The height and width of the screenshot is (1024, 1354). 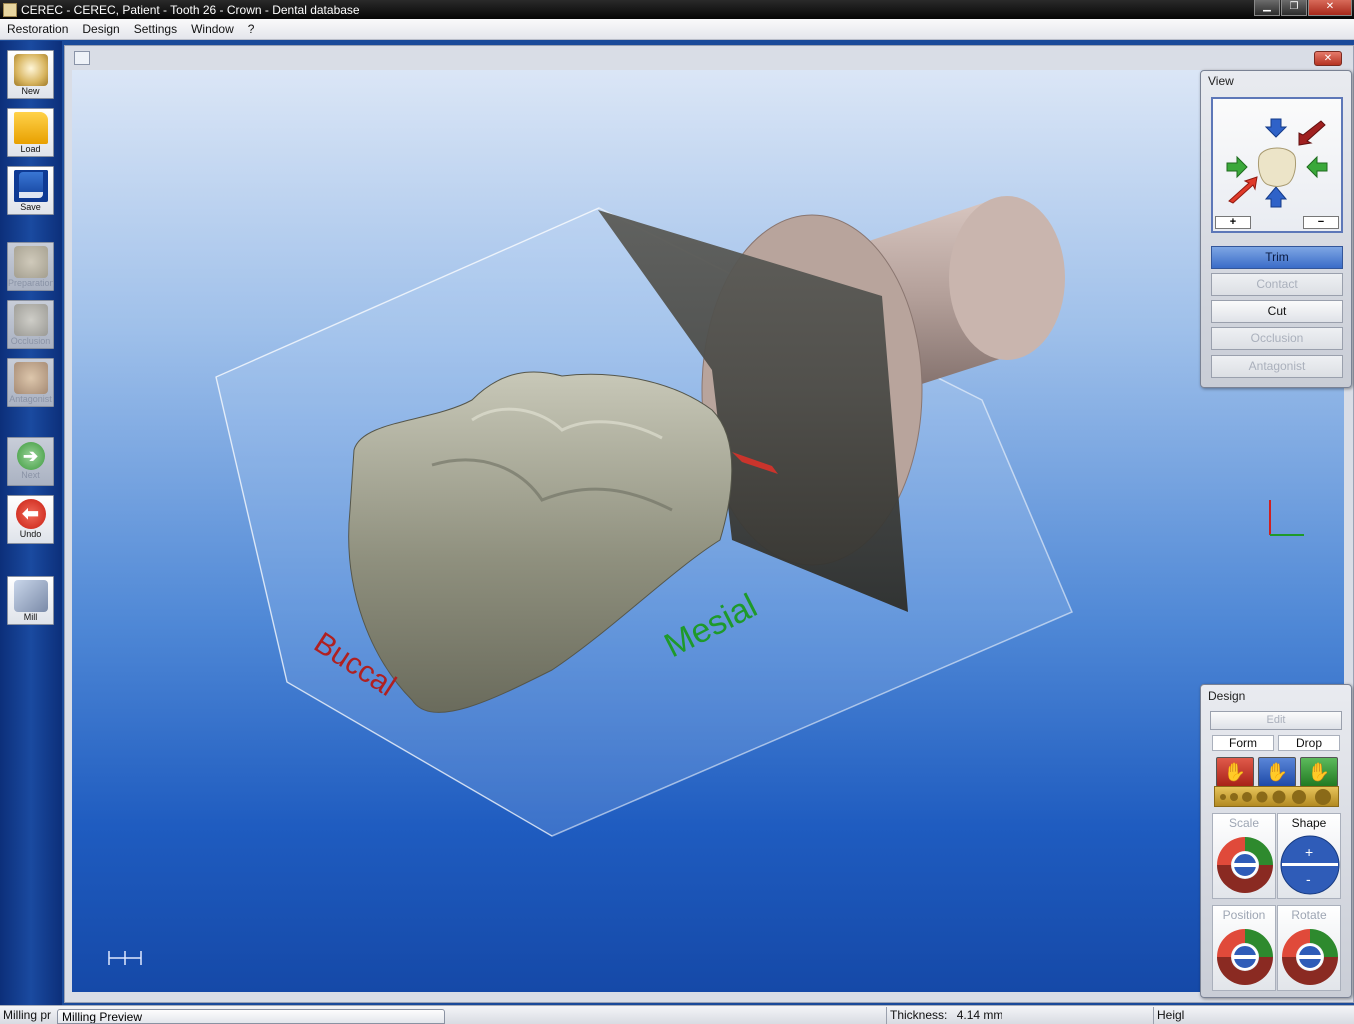 I want to click on new-button: New, so click(x=30, y=74).